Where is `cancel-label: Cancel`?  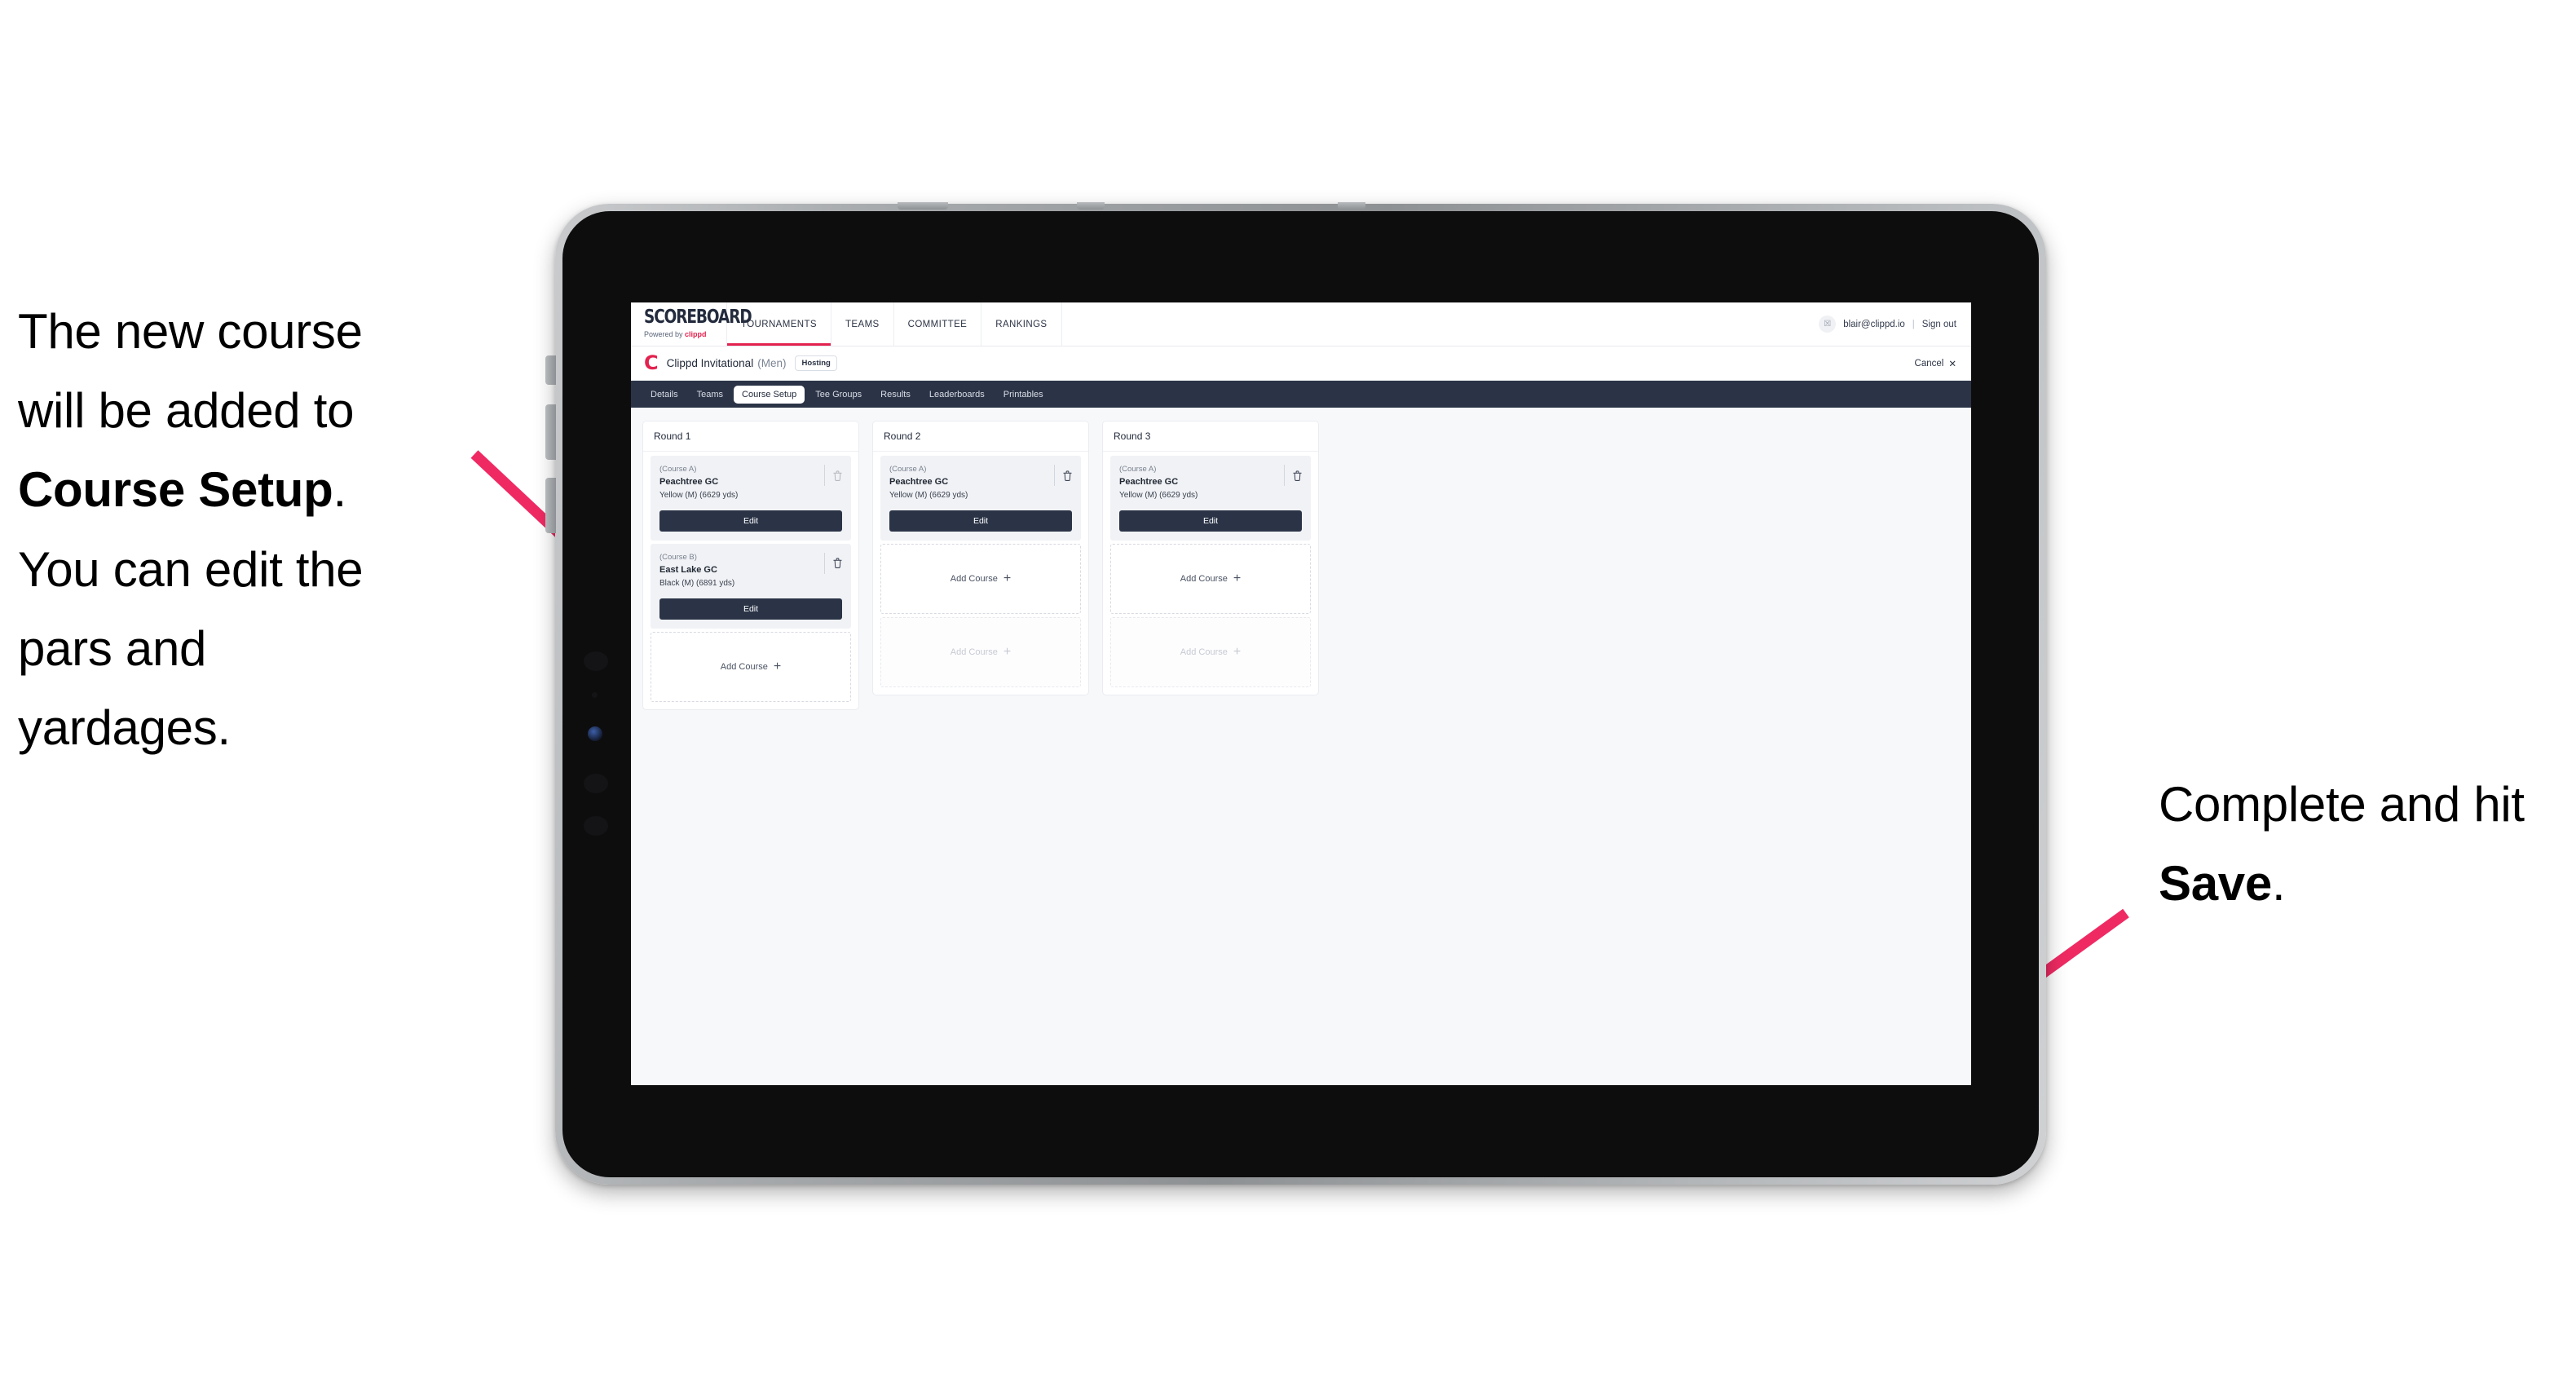 cancel-label: Cancel is located at coordinates (1929, 363).